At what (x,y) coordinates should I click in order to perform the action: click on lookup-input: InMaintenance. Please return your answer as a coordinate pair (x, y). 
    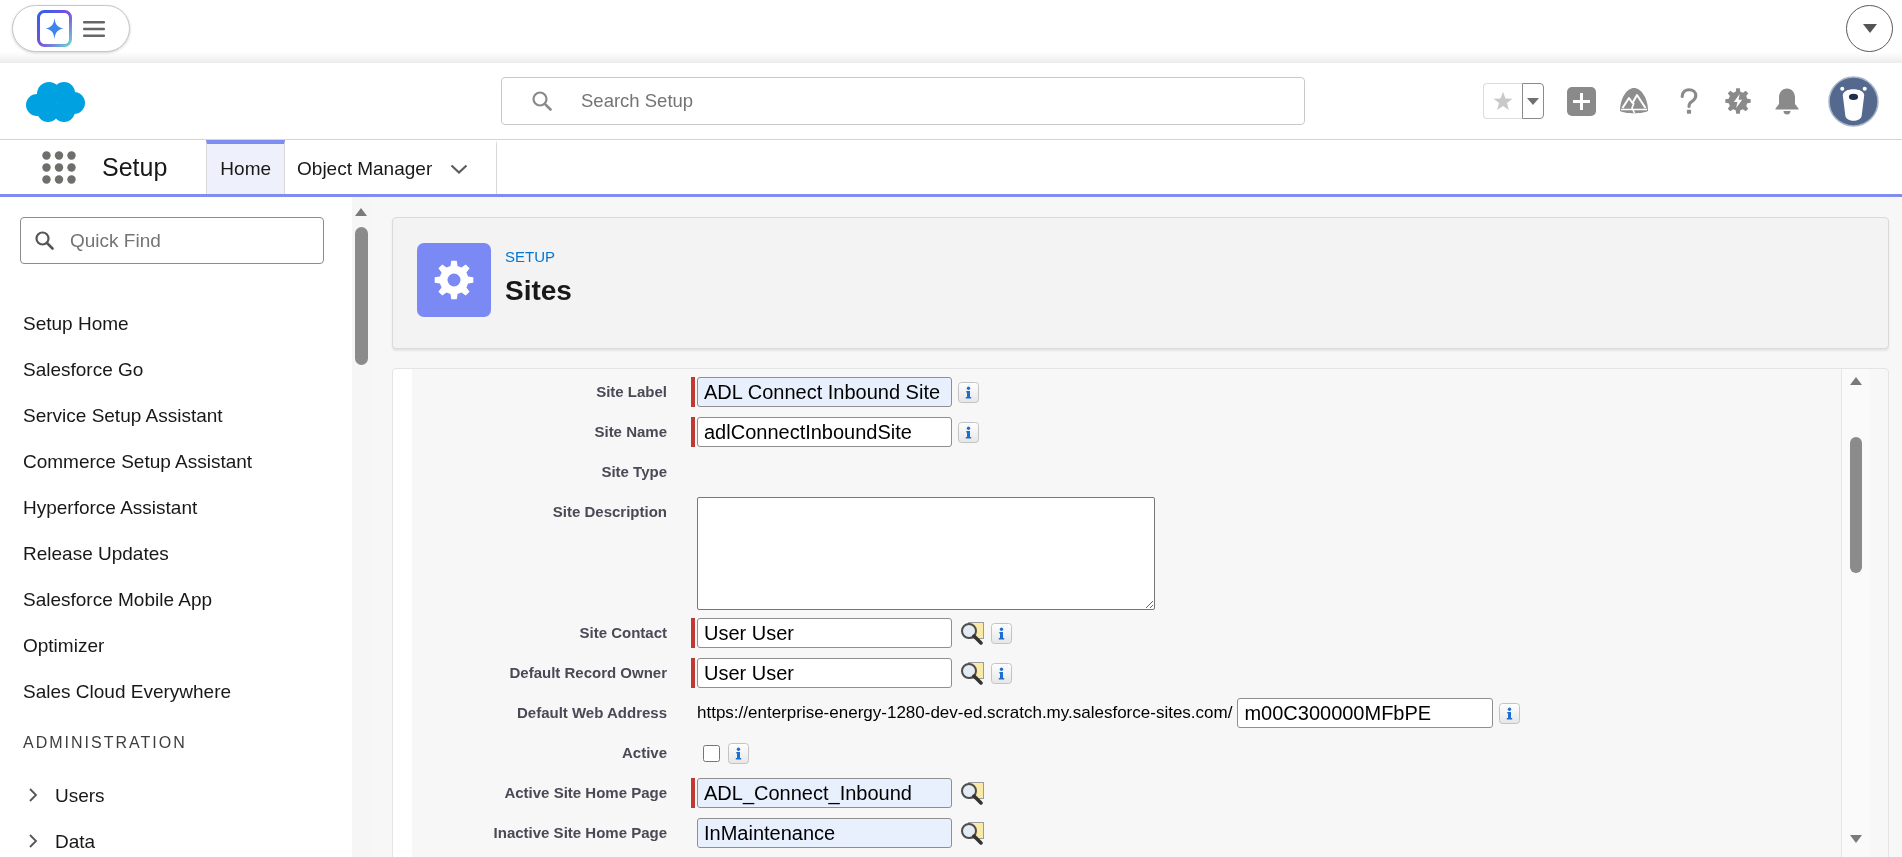
    Looking at the image, I should click on (824, 833).